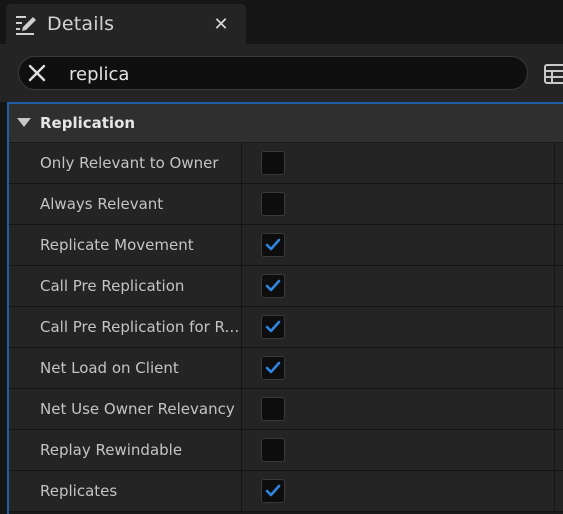 This screenshot has width=563, height=514. What do you see at coordinates (286, 450) in the screenshot?
I see `property-row: Replay Rewindable` at bounding box center [286, 450].